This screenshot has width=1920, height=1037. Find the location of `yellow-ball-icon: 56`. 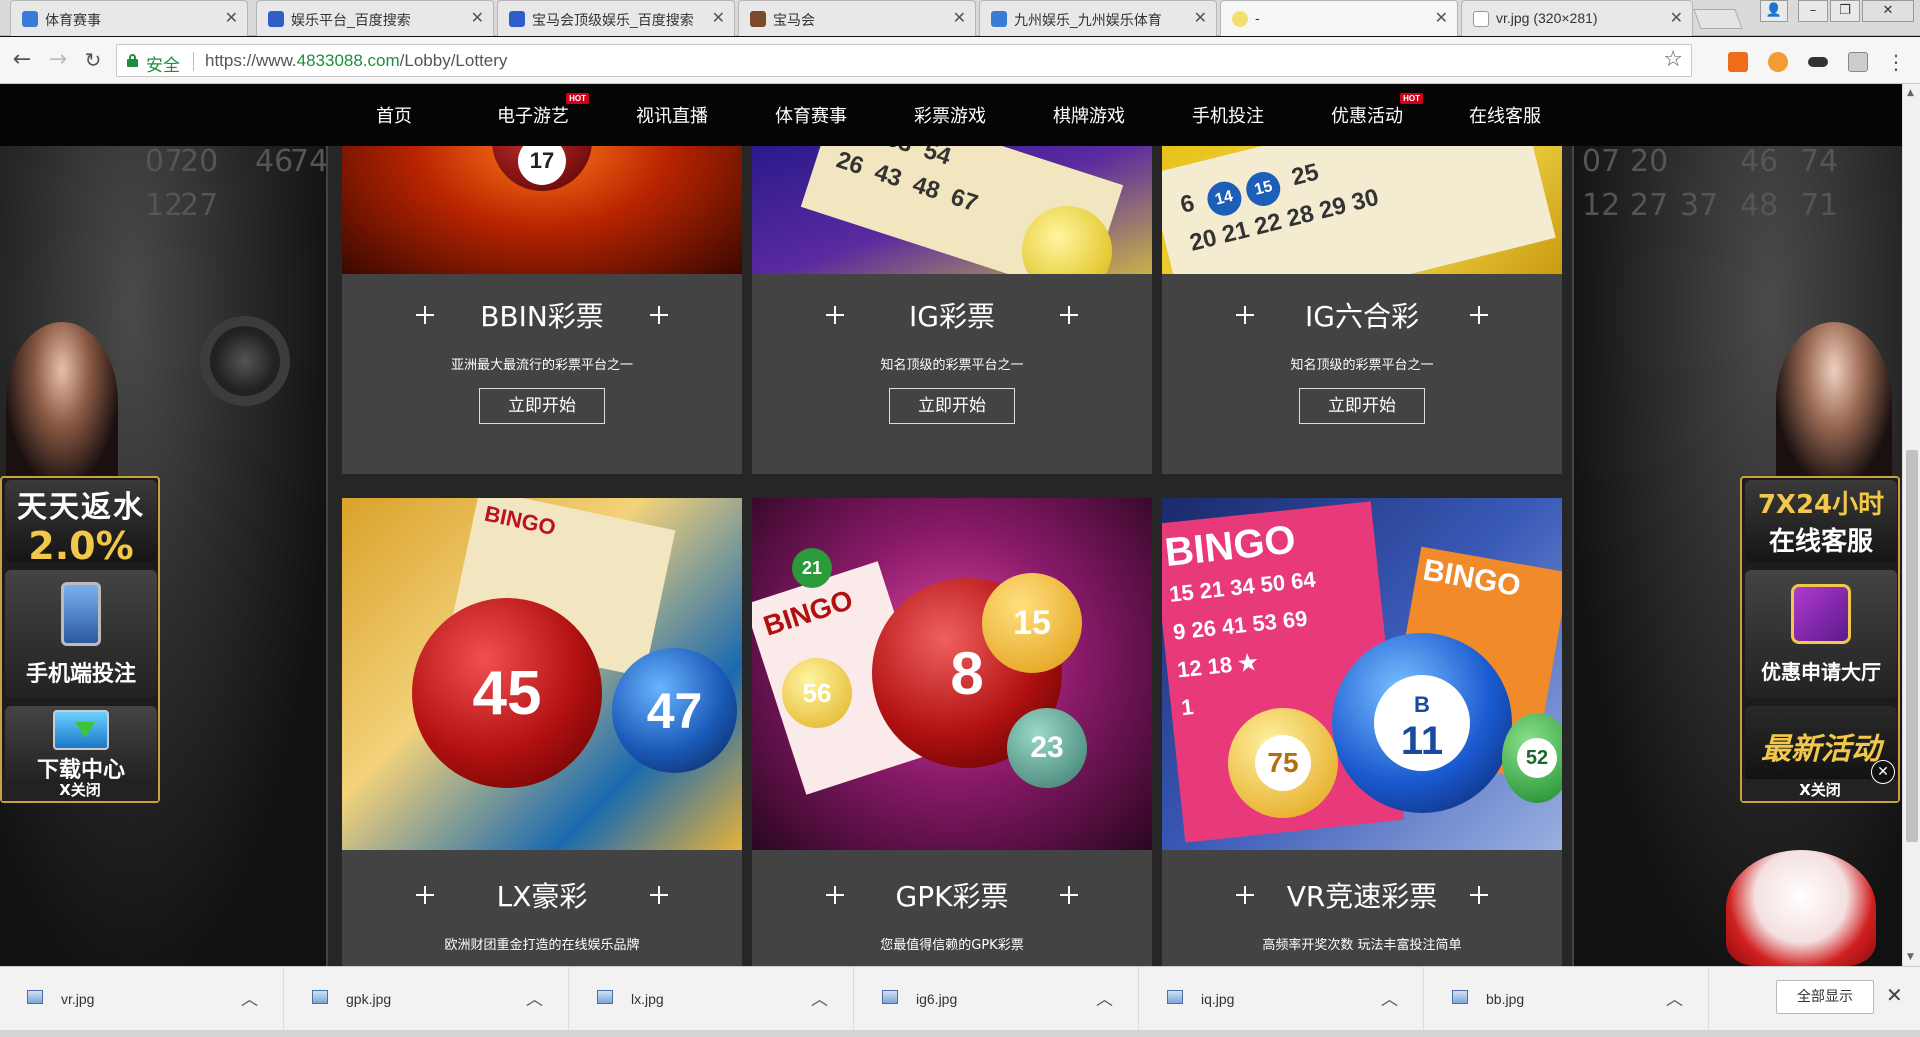

yellow-ball-icon: 56 is located at coordinates (817, 693).